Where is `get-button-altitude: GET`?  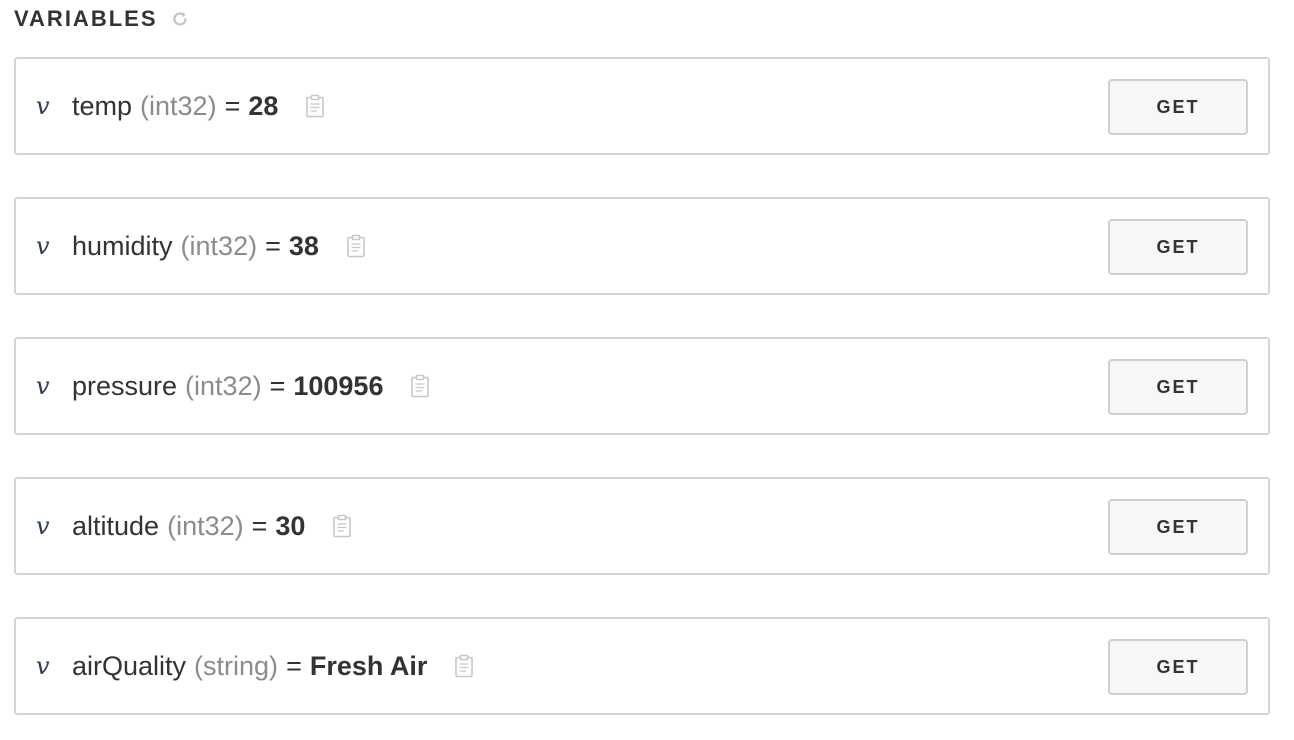 get-button-altitude: GET is located at coordinates (1178, 527).